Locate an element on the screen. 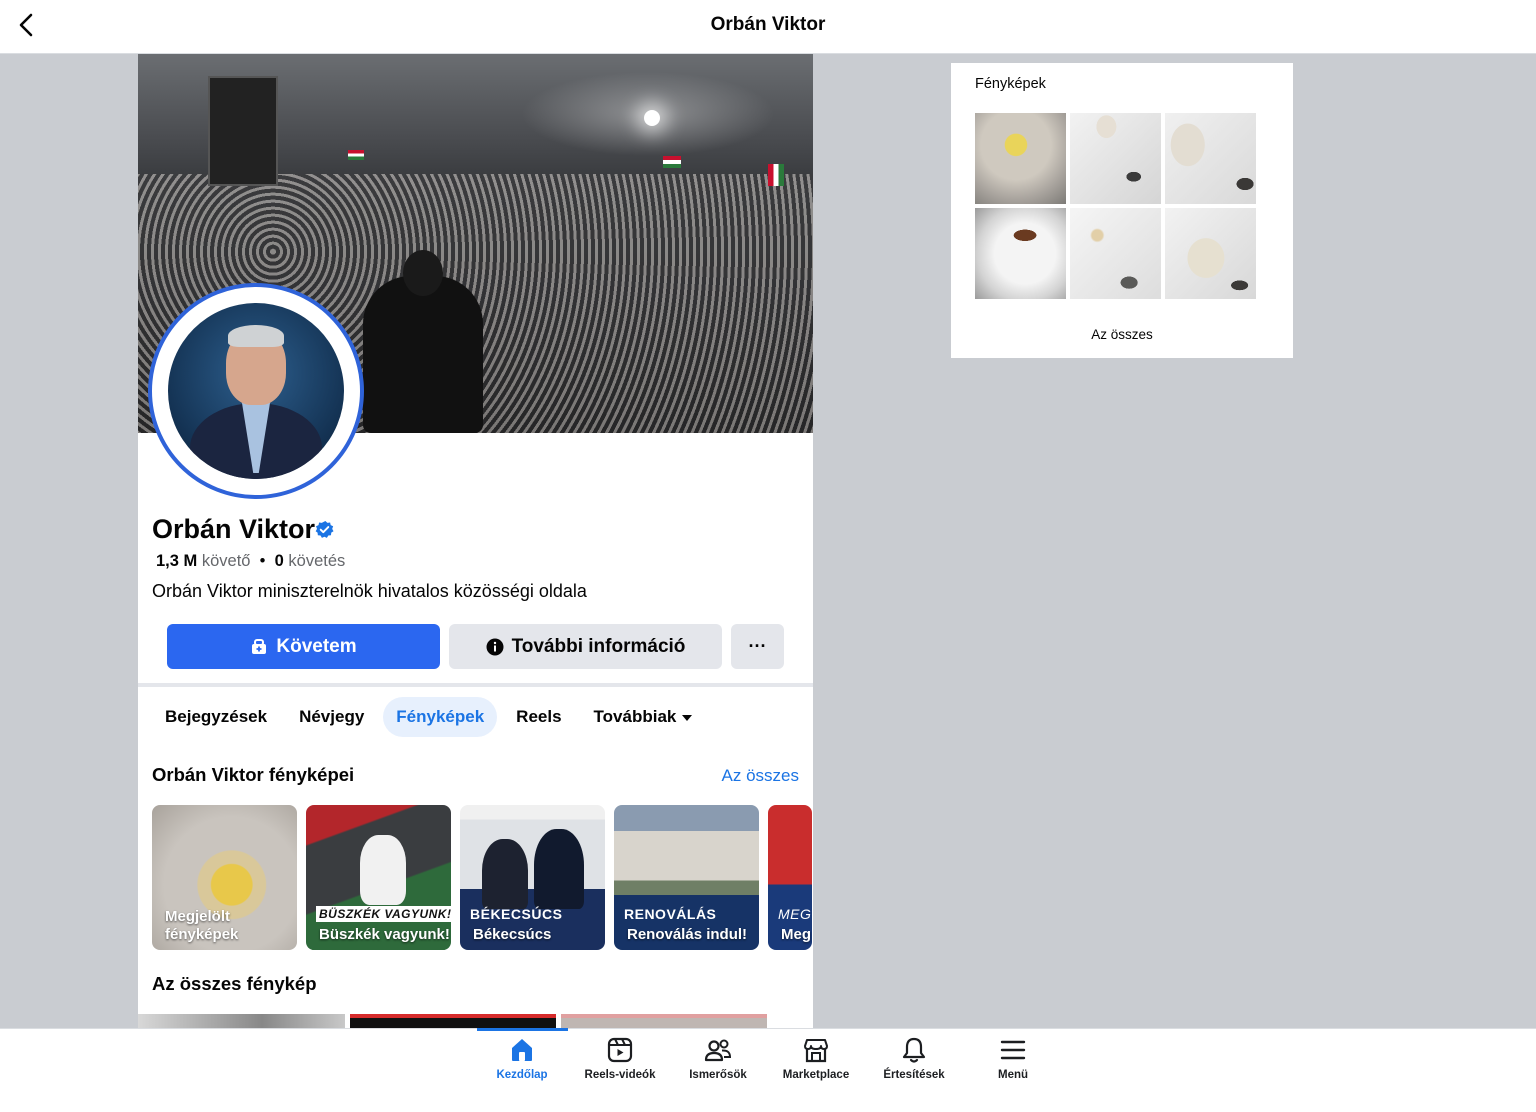 The width and height of the screenshot is (1536, 1112). album-label: Renoválás indul! is located at coordinates (687, 934).